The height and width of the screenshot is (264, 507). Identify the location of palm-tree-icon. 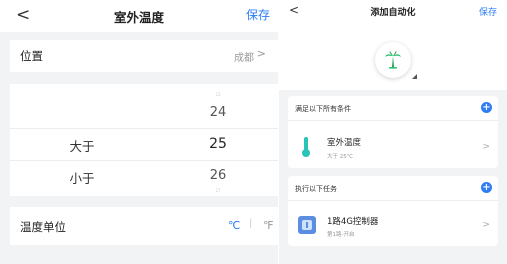
(393, 60).